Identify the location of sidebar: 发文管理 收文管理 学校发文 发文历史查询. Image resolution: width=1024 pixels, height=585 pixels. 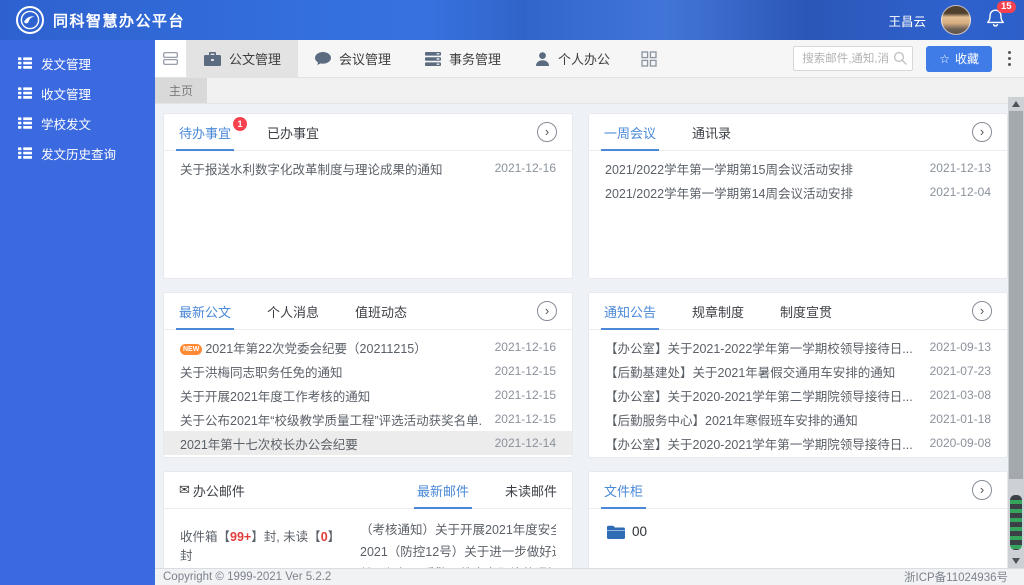
(77, 312).